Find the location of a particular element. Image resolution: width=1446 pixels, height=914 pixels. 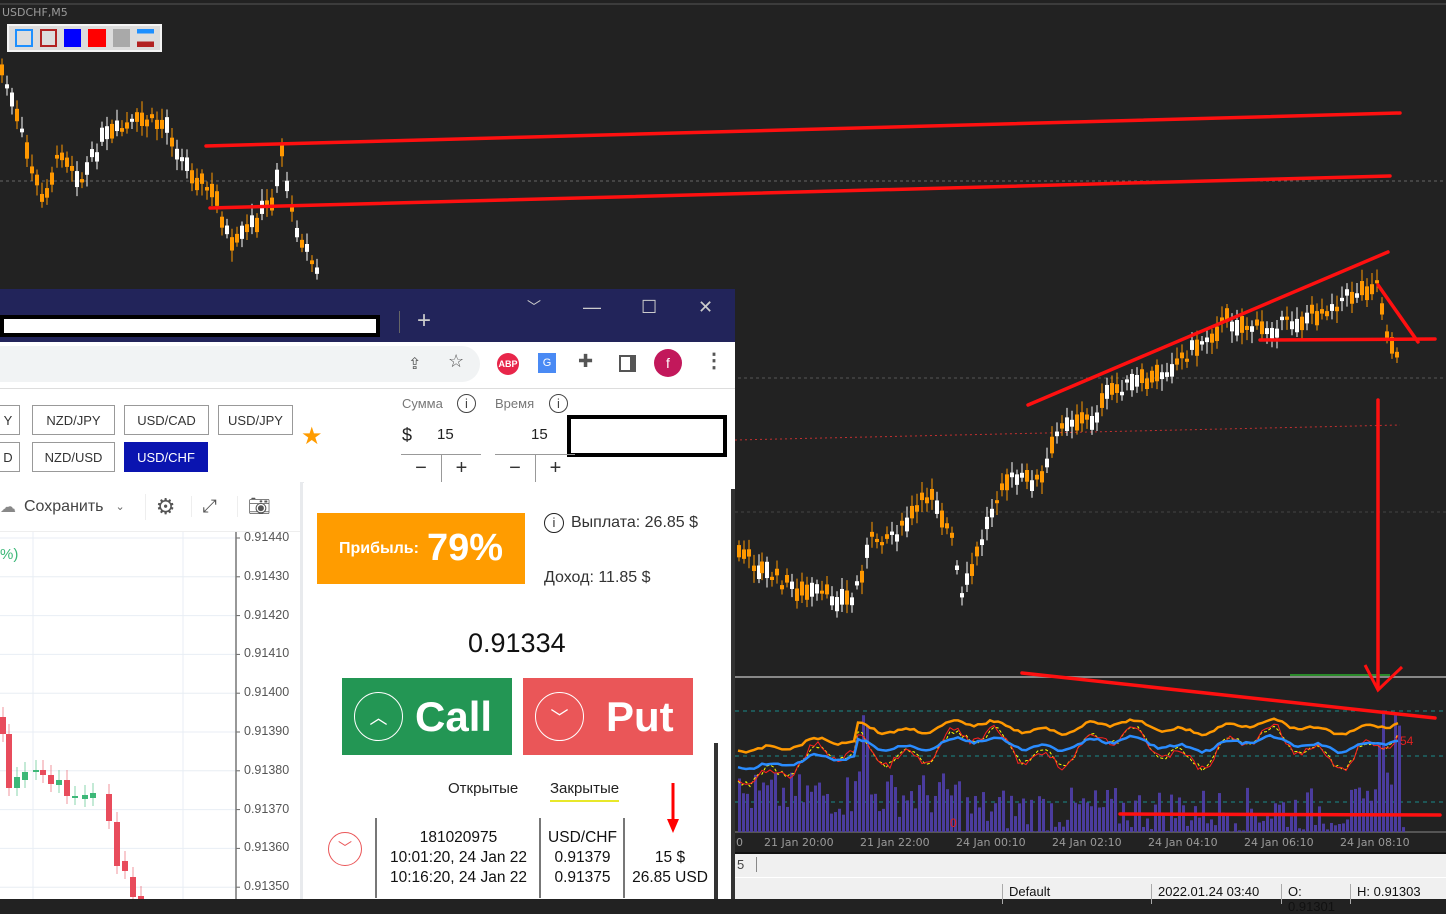

minimize-icon: — is located at coordinates (592, 307).